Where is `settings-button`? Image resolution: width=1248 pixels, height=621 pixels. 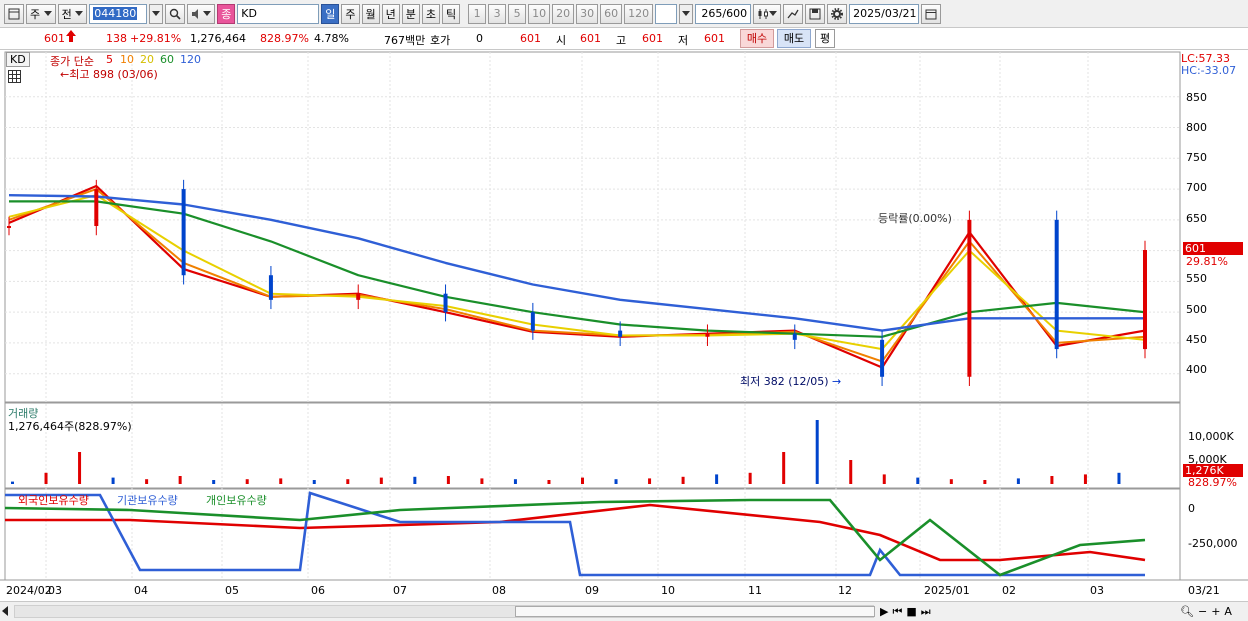
settings-button is located at coordinates (837, 13).